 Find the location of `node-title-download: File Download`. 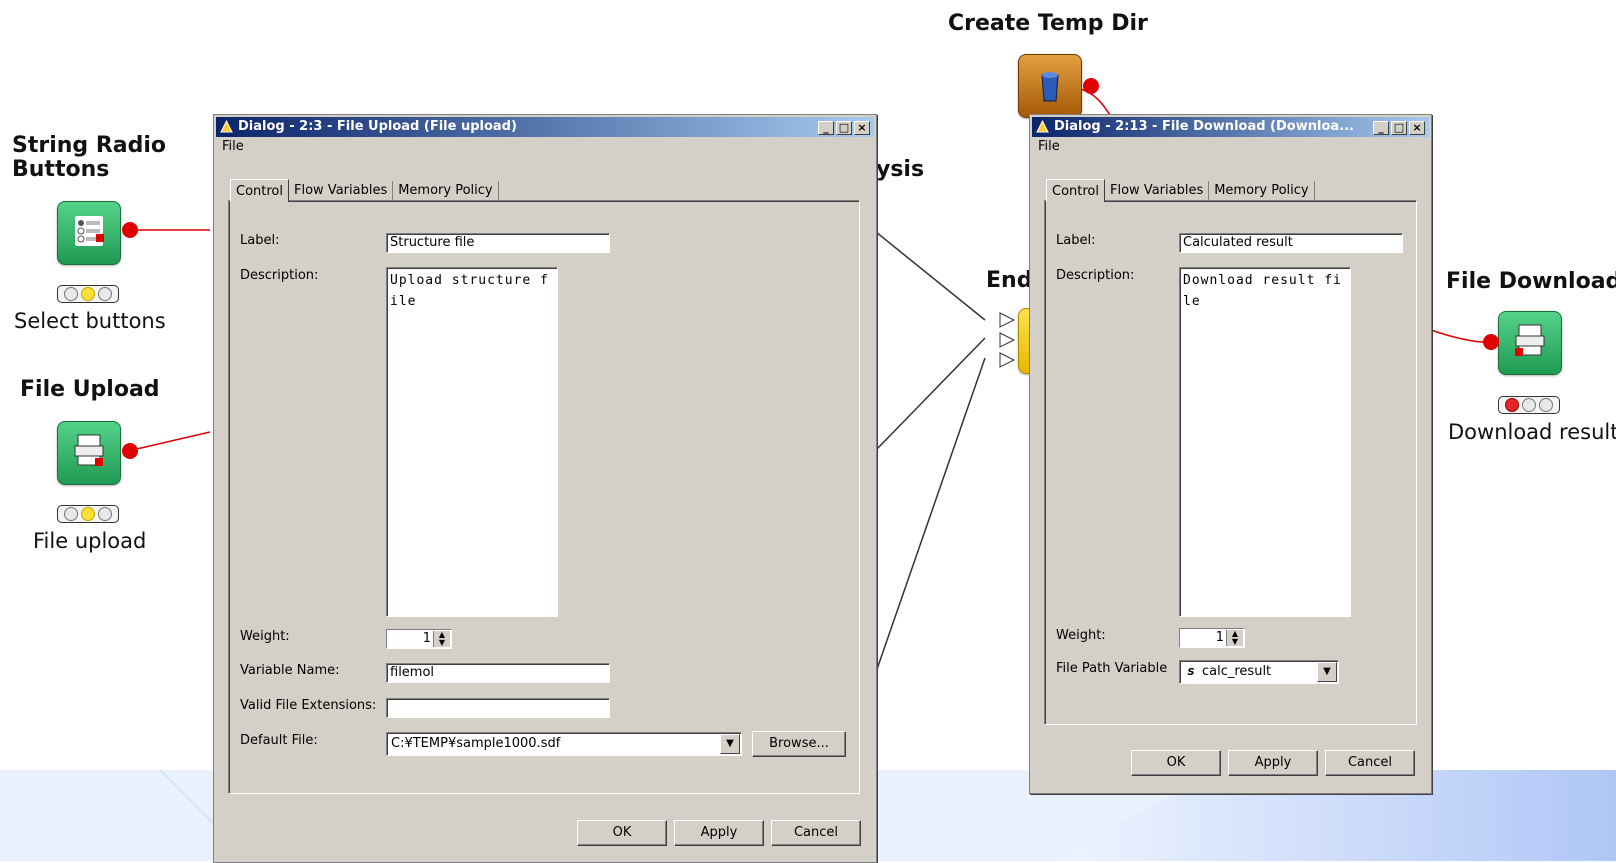

node-title-download: File Download is located at coordinates (1531, 281).